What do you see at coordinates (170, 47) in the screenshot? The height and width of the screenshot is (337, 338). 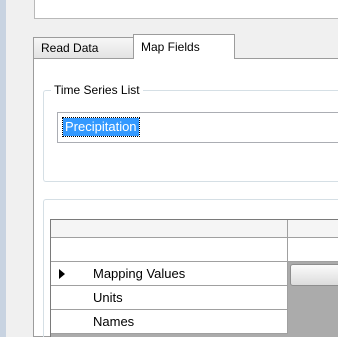 I see `tab-map-fields-label: Map Fields` at bounding box center [170, 47].